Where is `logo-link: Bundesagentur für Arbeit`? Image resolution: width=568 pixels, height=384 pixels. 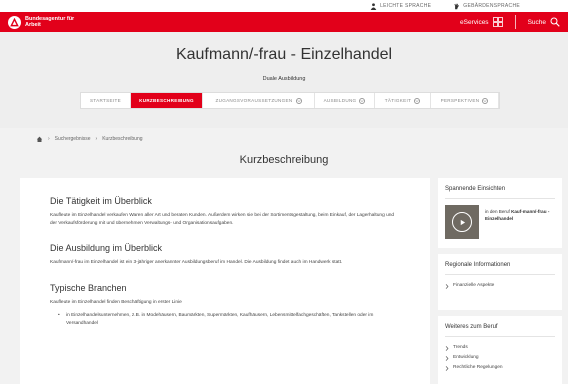 logo-link: Bundesagentur für Arbeit is located at coordinates (46, 22).